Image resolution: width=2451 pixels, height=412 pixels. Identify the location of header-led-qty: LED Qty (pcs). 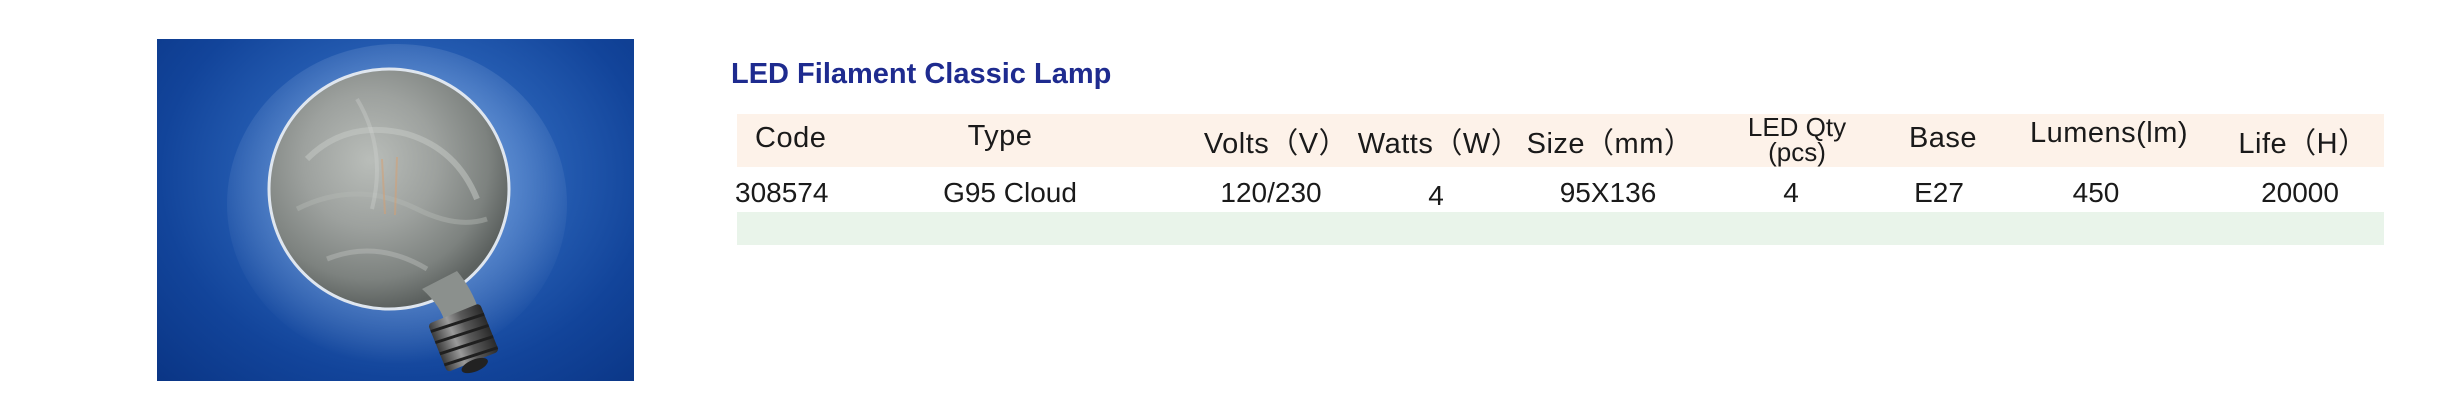
(1797, 140).